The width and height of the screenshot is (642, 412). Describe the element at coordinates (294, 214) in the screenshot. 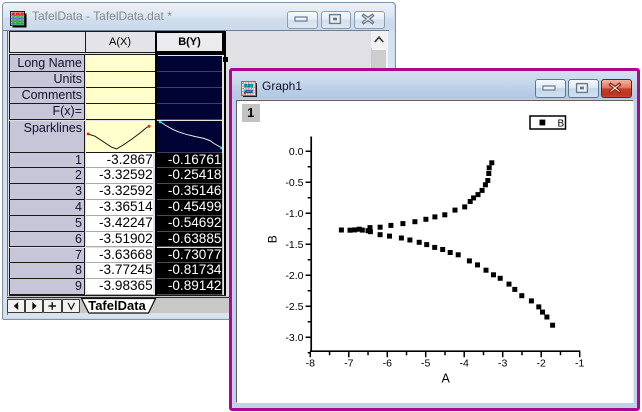

I see `svg-text: -1.0` at that location.